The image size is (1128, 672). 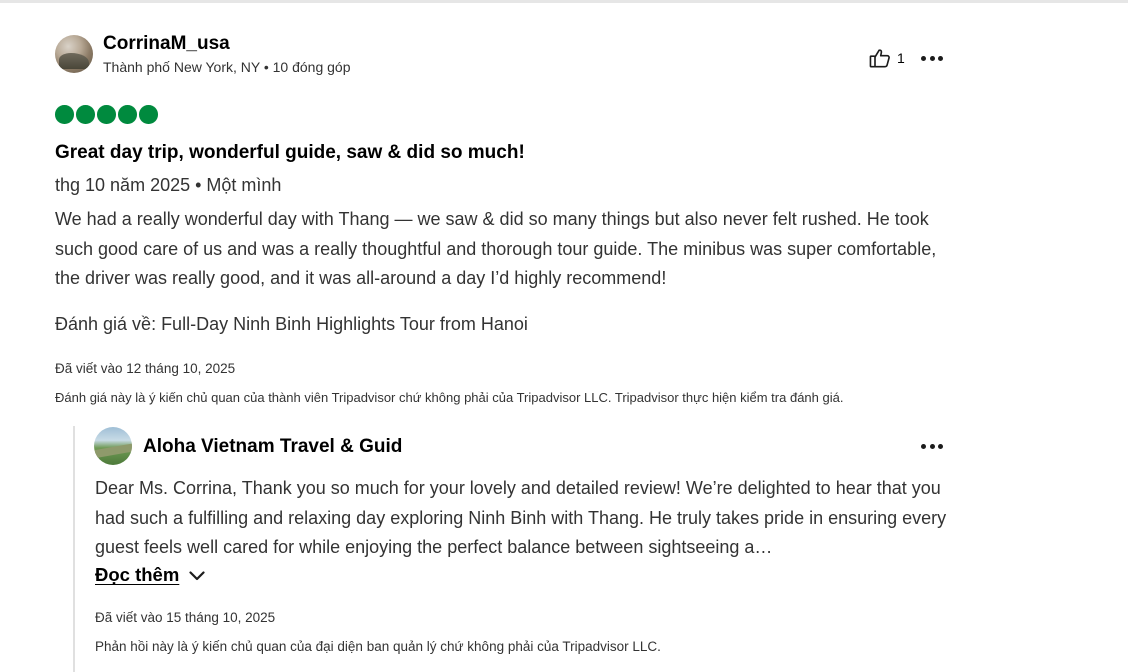 I want to click on thumbs-up-icon, so click(x=880, y=58).